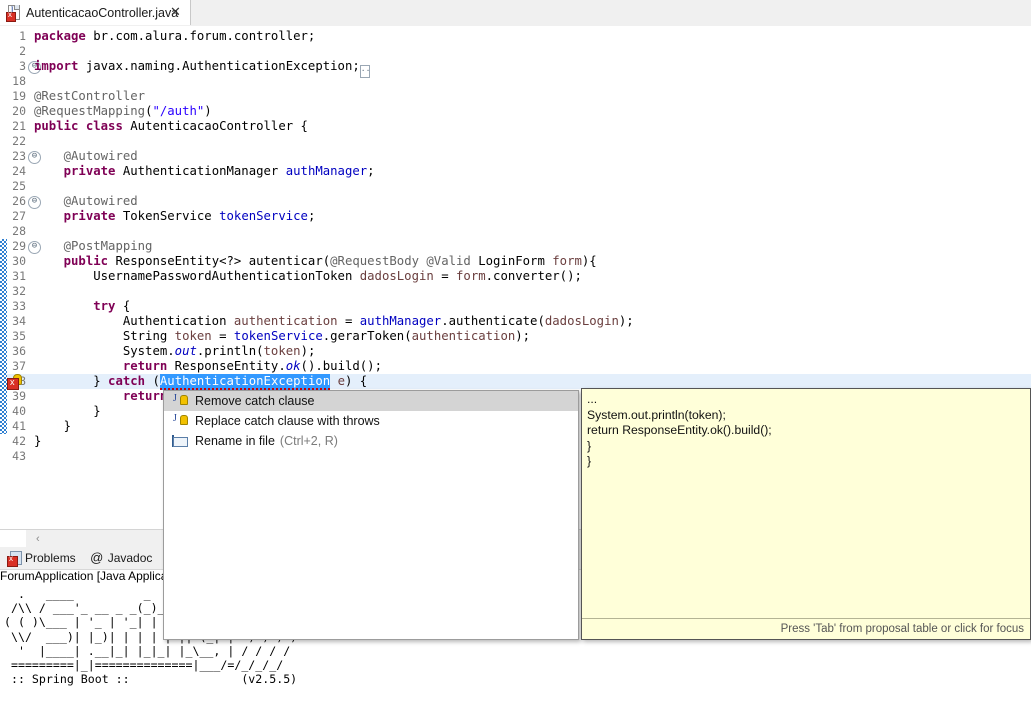 The width and height of the screenshot is (1031, 721). What do you see at coordinates (515, 366) in the screenshot?
I see `code-line: 37 return ResponseEntity.ok().build();` at bounding box center [515, 366].